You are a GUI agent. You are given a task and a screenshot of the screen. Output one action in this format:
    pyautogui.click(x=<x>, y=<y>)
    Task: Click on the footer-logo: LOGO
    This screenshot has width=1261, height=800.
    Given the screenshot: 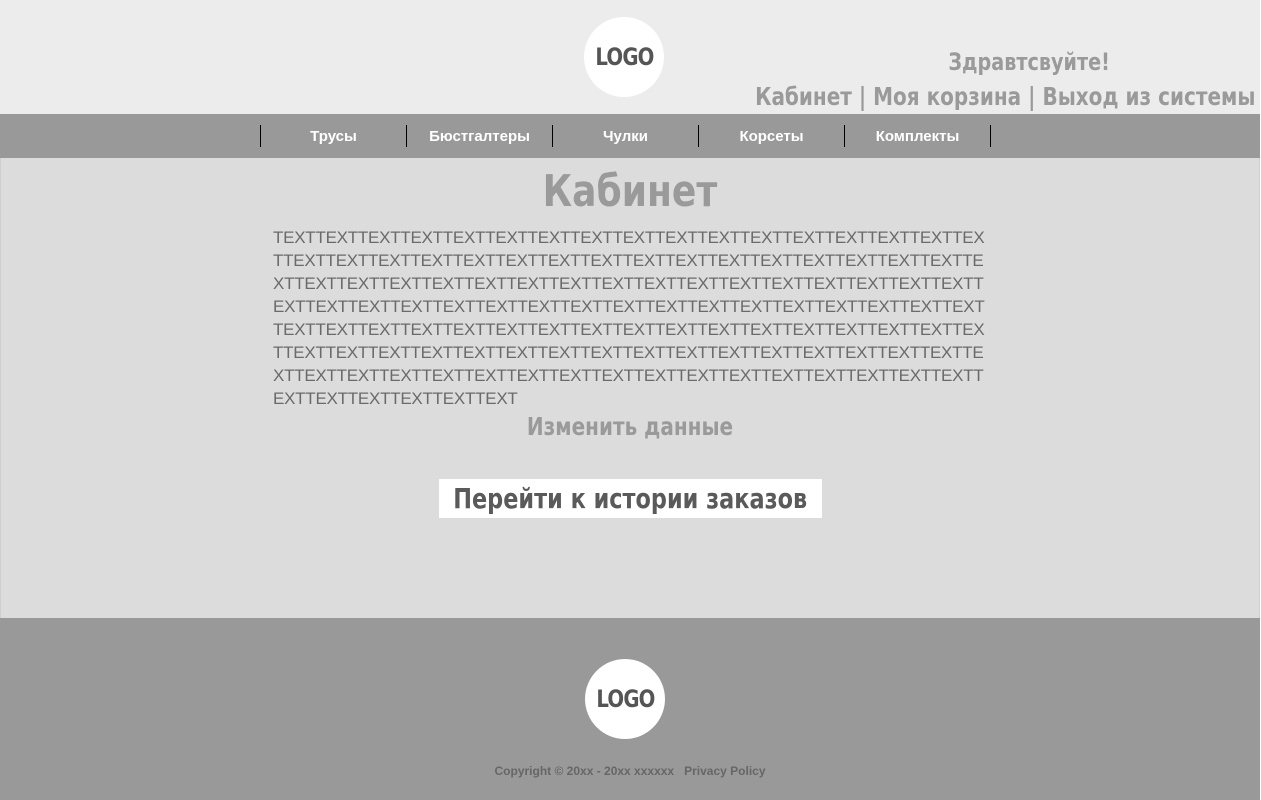 What is the action you would take?
    pyautogui.click(x=625, y=699)
    